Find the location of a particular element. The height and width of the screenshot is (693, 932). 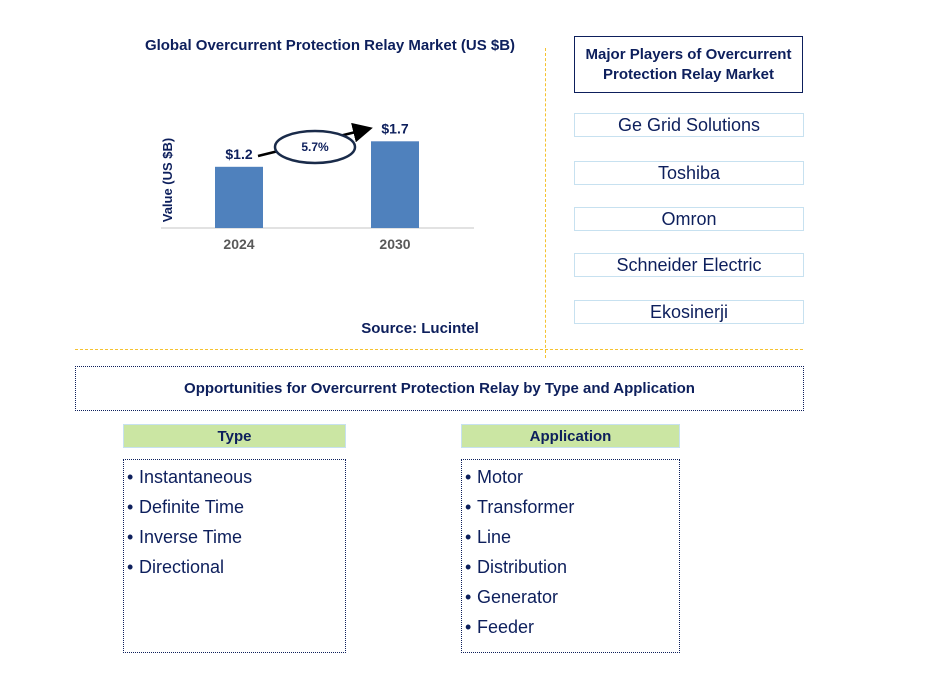

bar-2024 is located at coordinates (239, 197).